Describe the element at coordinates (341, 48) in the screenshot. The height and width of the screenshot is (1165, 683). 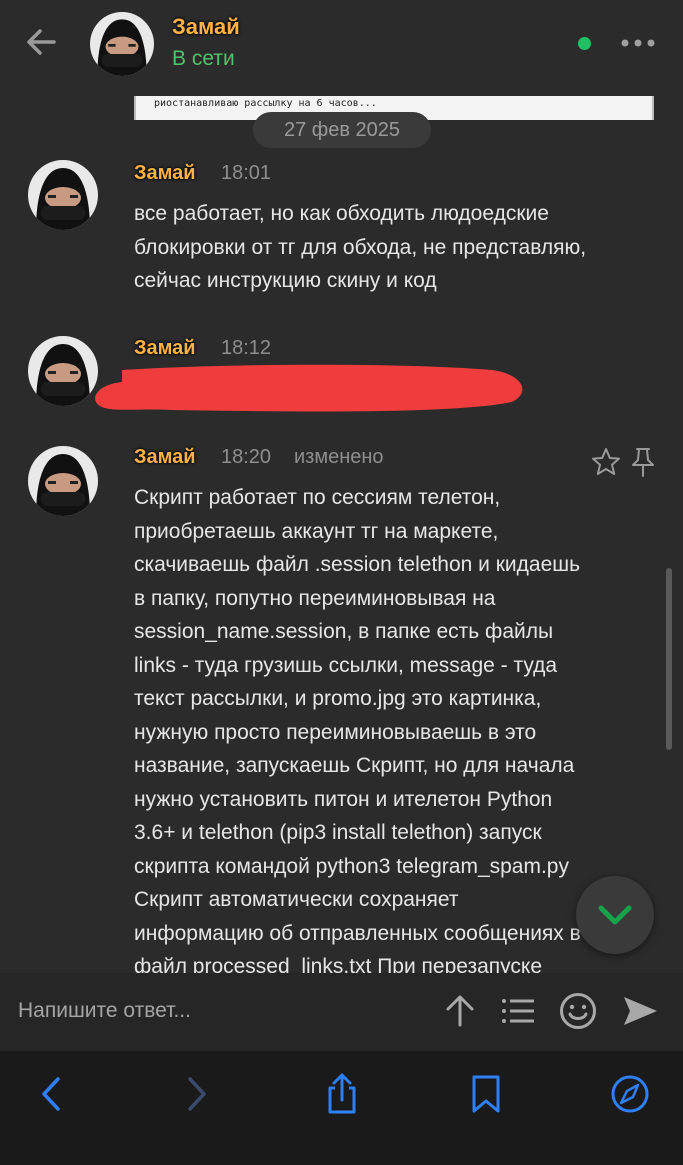
I see `chat-header: Замай В сети` at that location.